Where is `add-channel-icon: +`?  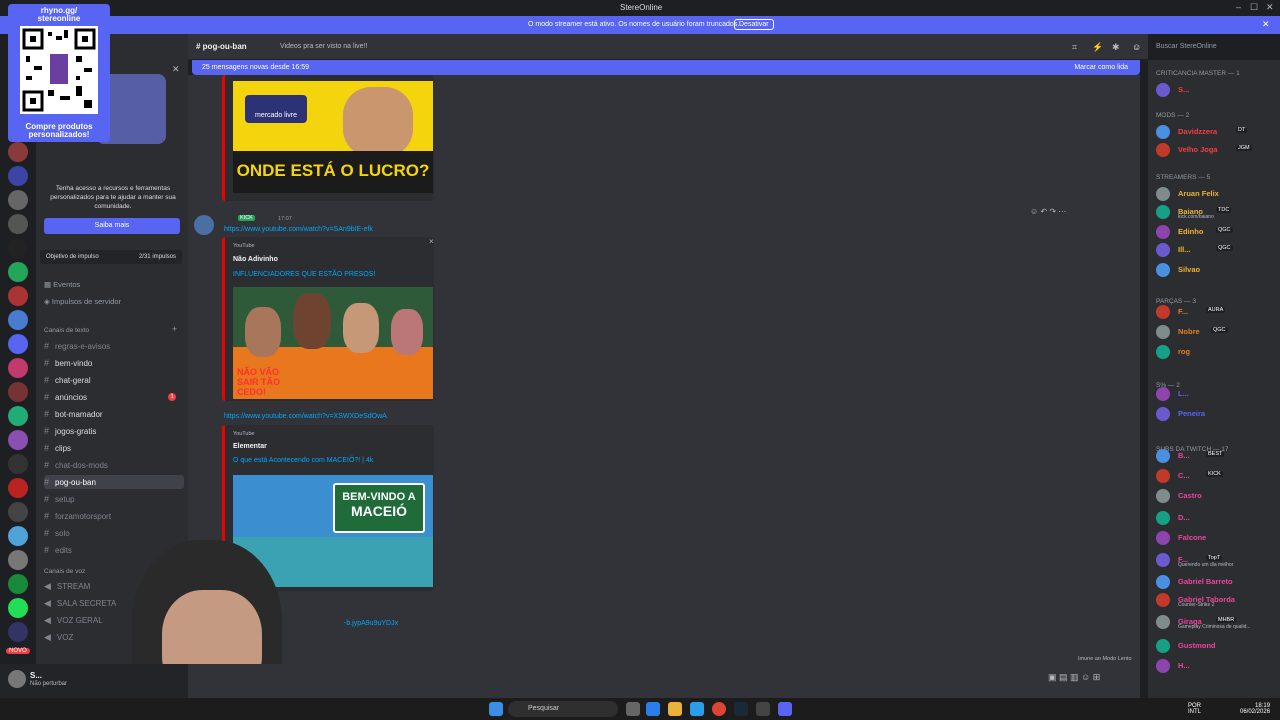 add-channel-icon: + is located at coordinates (174, 329).